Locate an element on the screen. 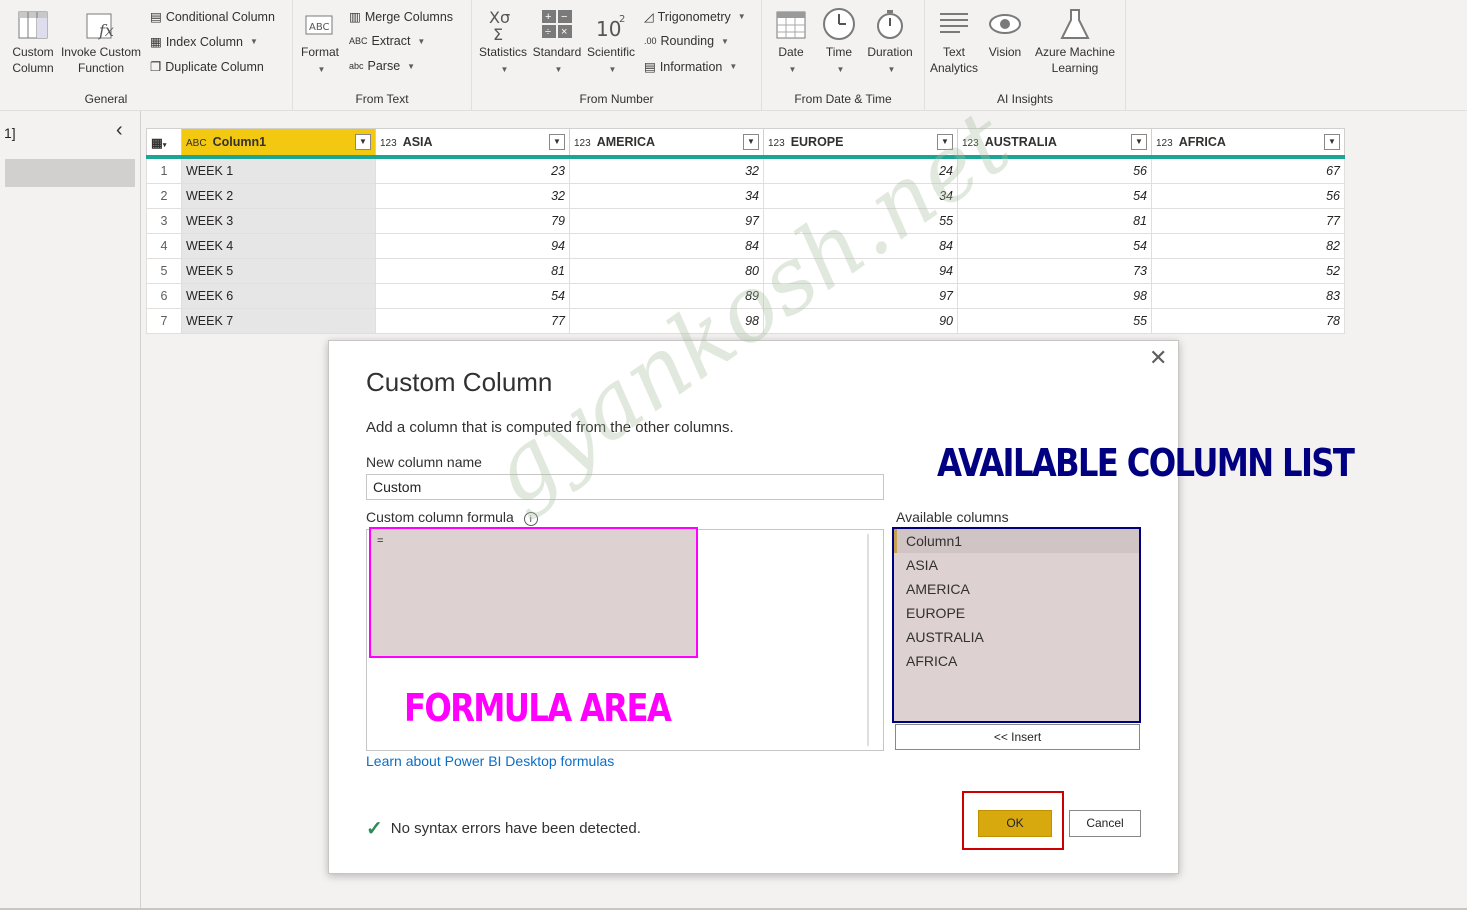 The width and height of the screenshot is (1477, 913). column-header-asia: 123 ASIA ▼ is located at coordinates (472, 143).